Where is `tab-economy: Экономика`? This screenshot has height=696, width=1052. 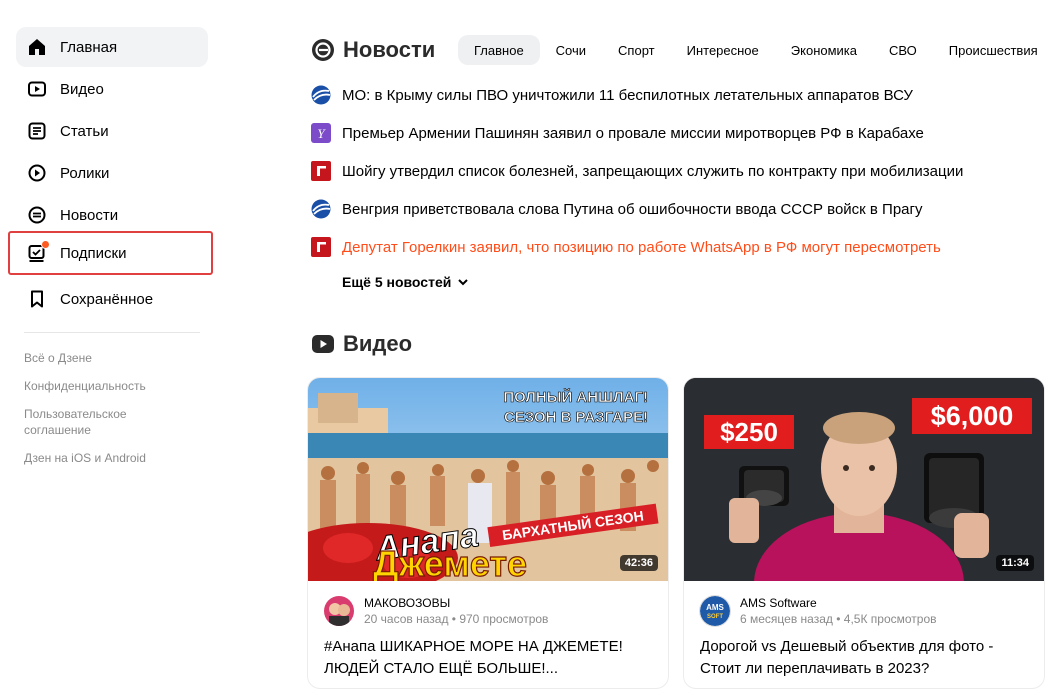 tab-economy: Экономика is located at coordinates (824, 50).